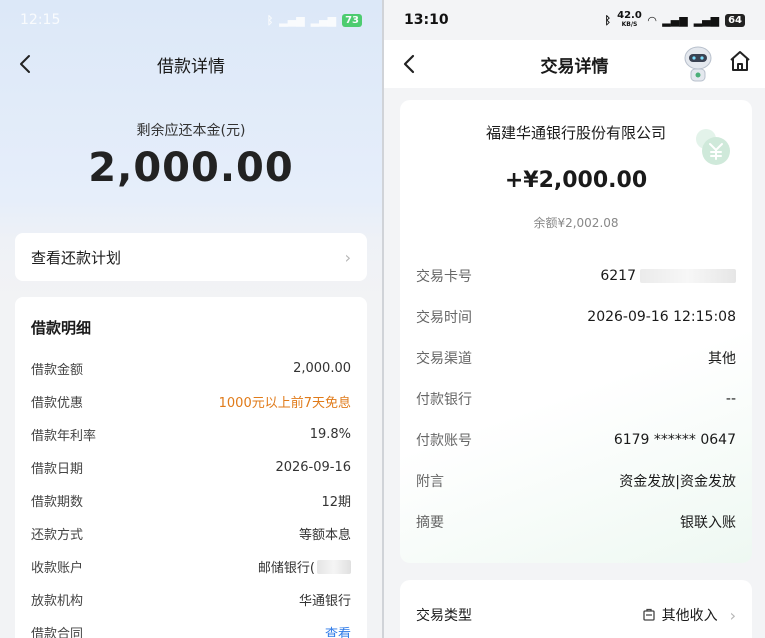 Image resolution: width=765 pixels, height=638 pixels. Describe the element at coordinates (576, 180) in the screenshot. I see `transaction-amount: +¥2,000.00` at that location.